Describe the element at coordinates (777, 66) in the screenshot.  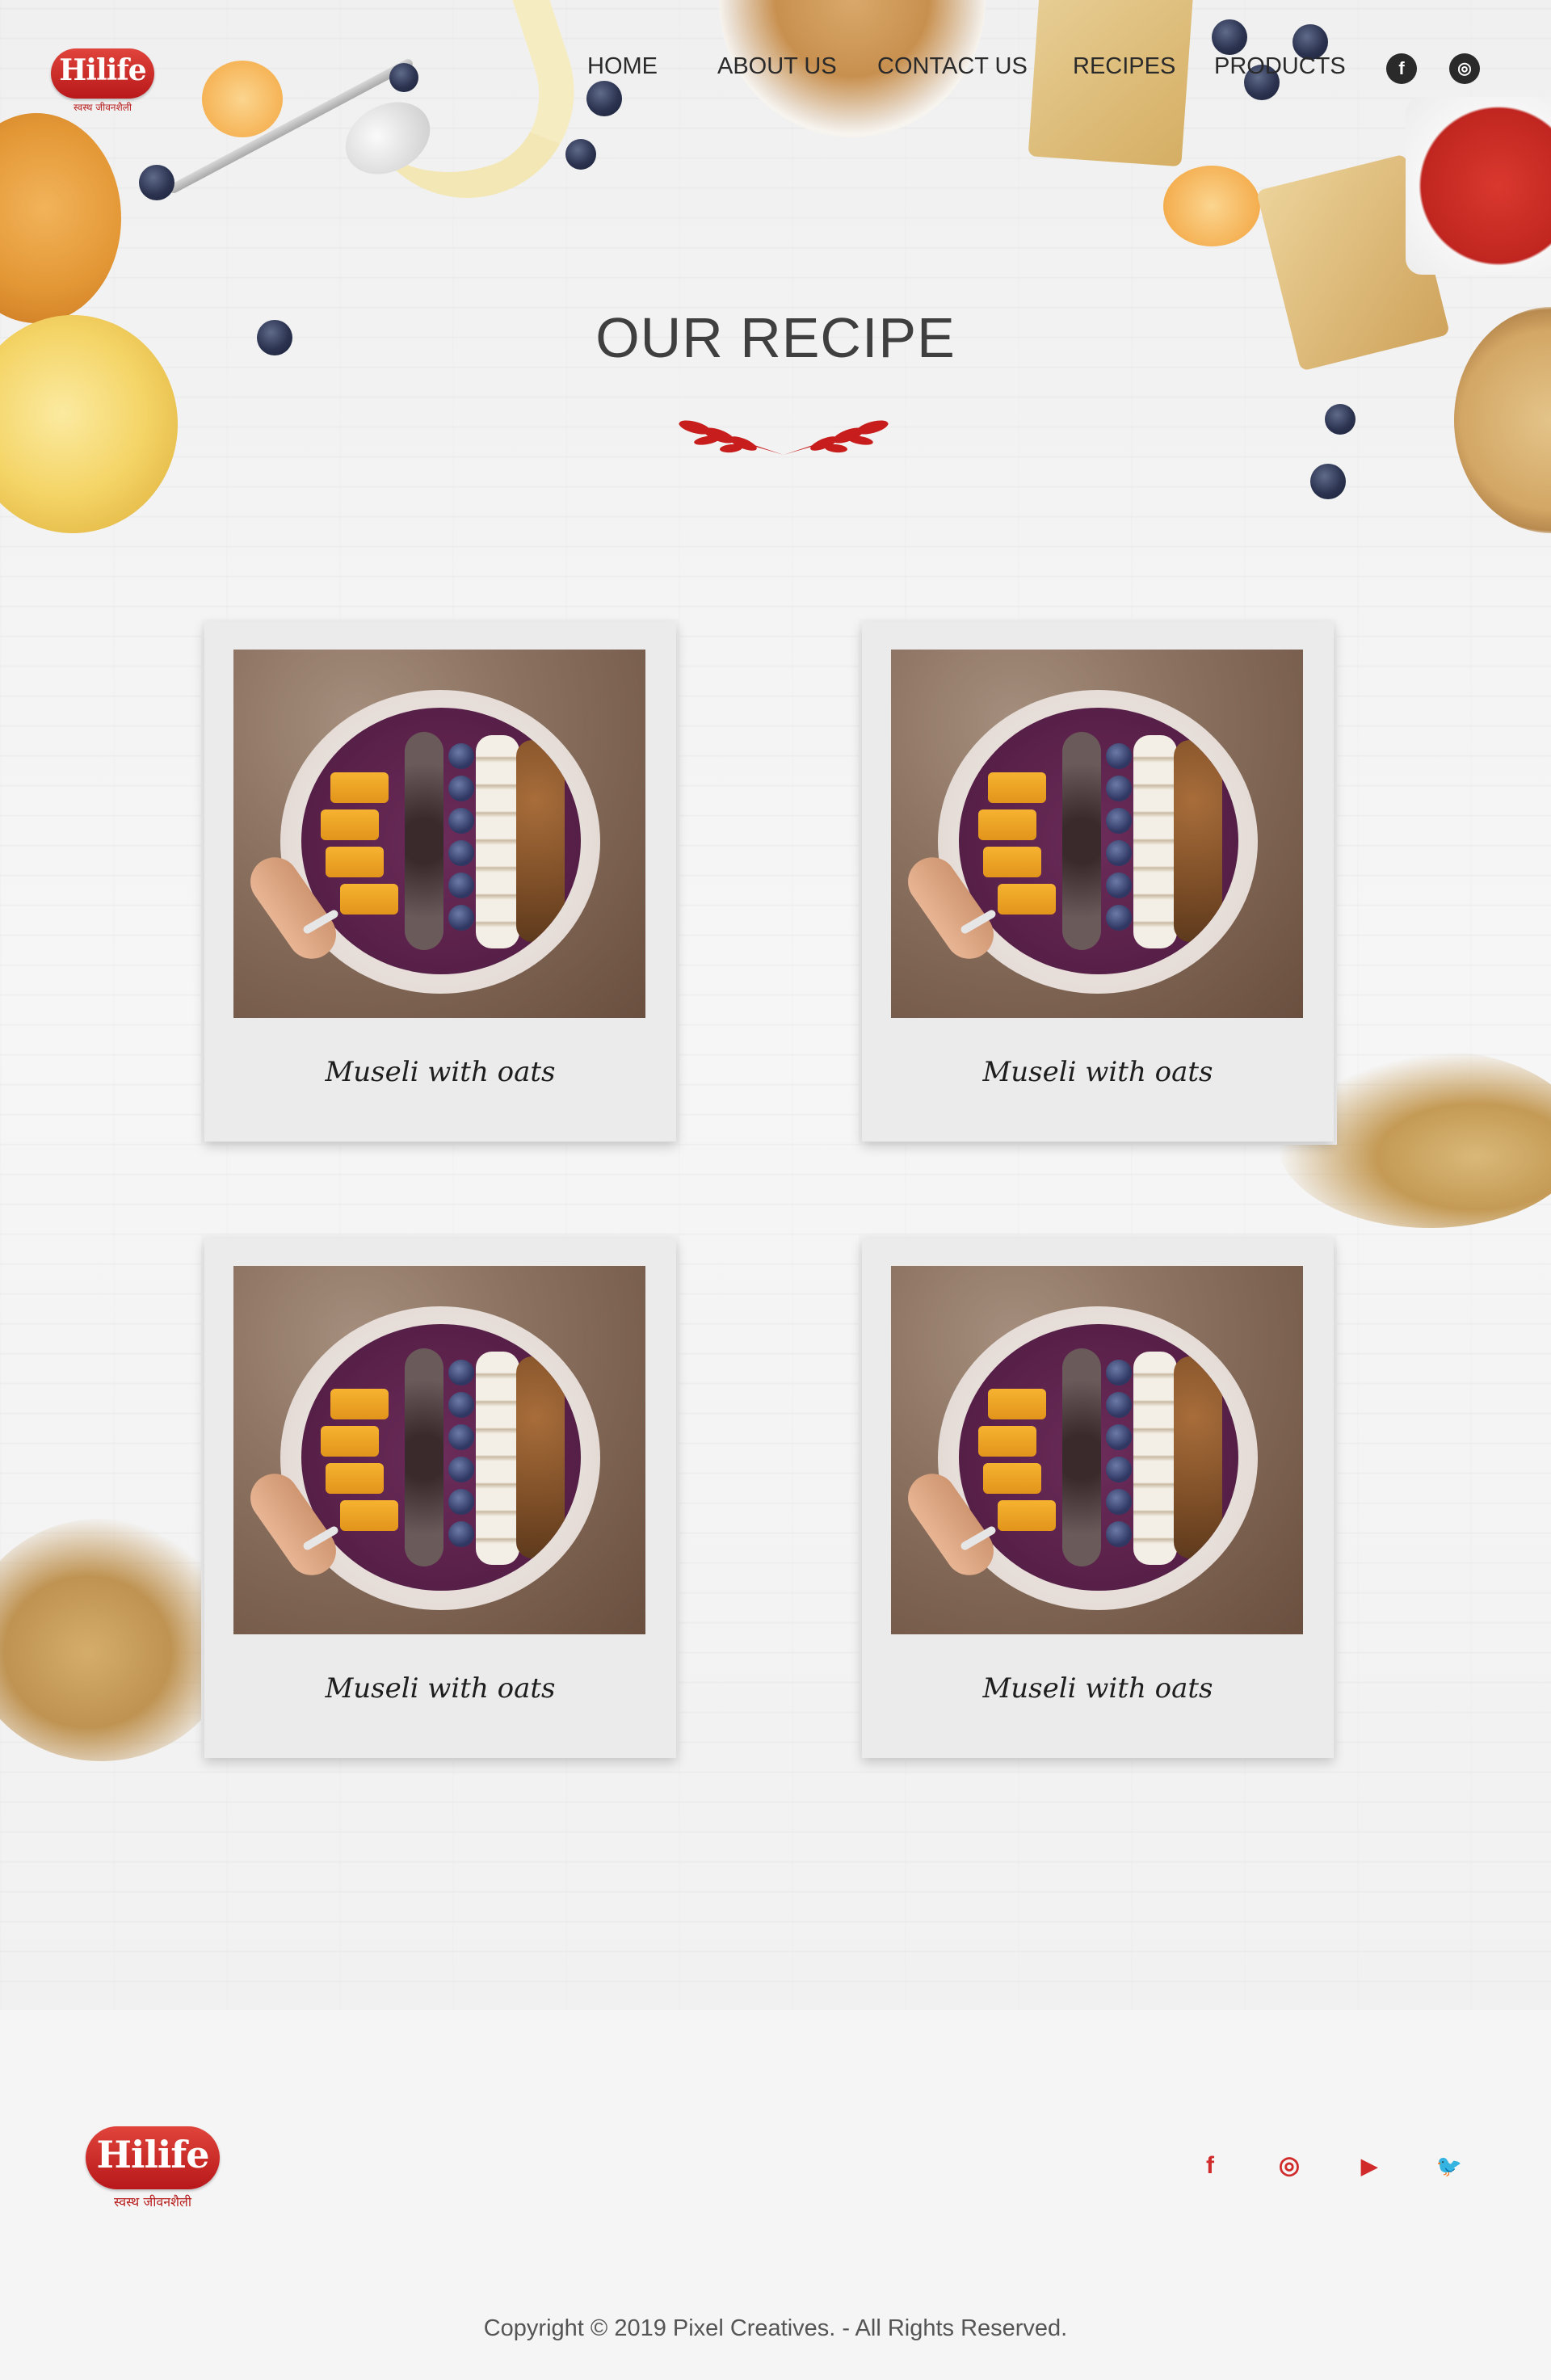
I see `nav-about-us: ABOUT US` at that location.